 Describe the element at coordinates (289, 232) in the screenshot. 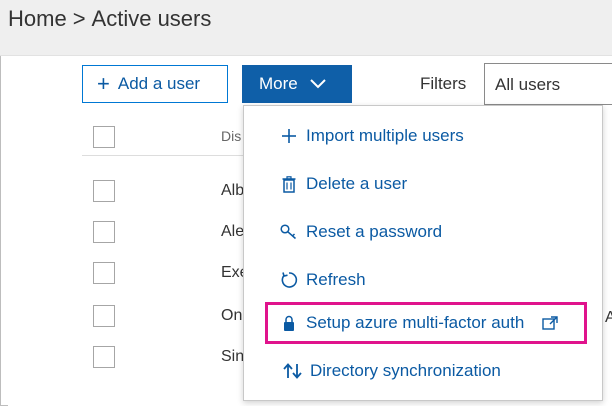

I see `key-icon` at that location.